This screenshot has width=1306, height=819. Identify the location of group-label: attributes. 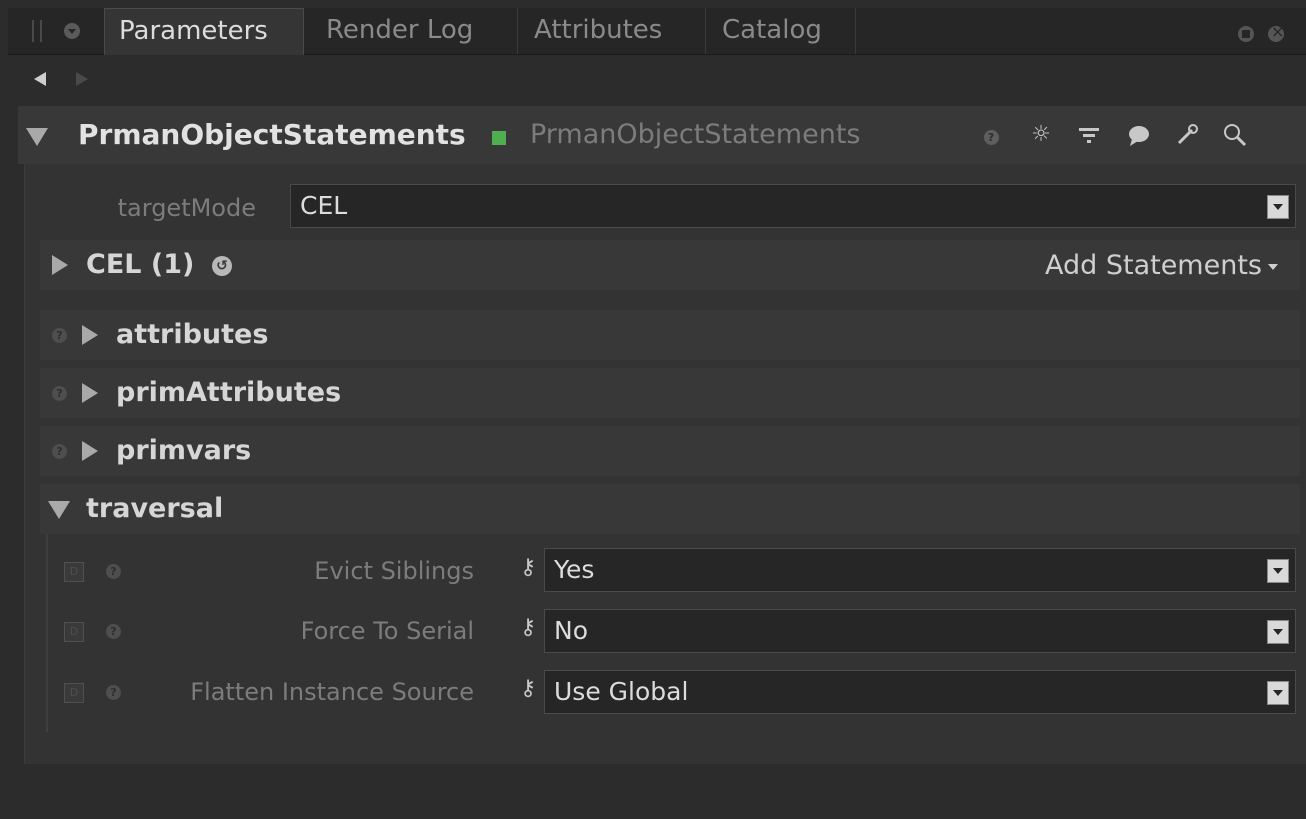
(192, 334).